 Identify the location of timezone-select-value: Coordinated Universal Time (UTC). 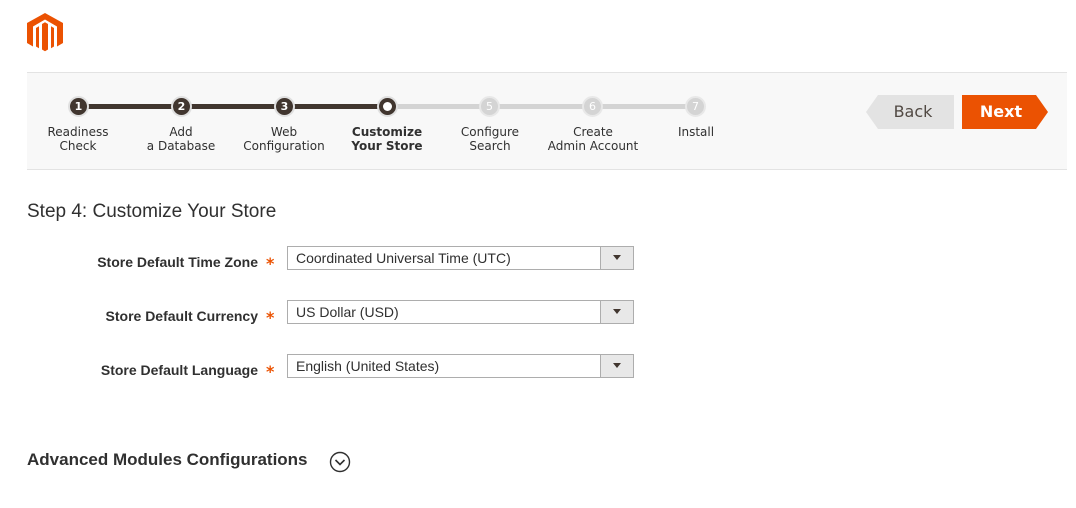
(403, 258).